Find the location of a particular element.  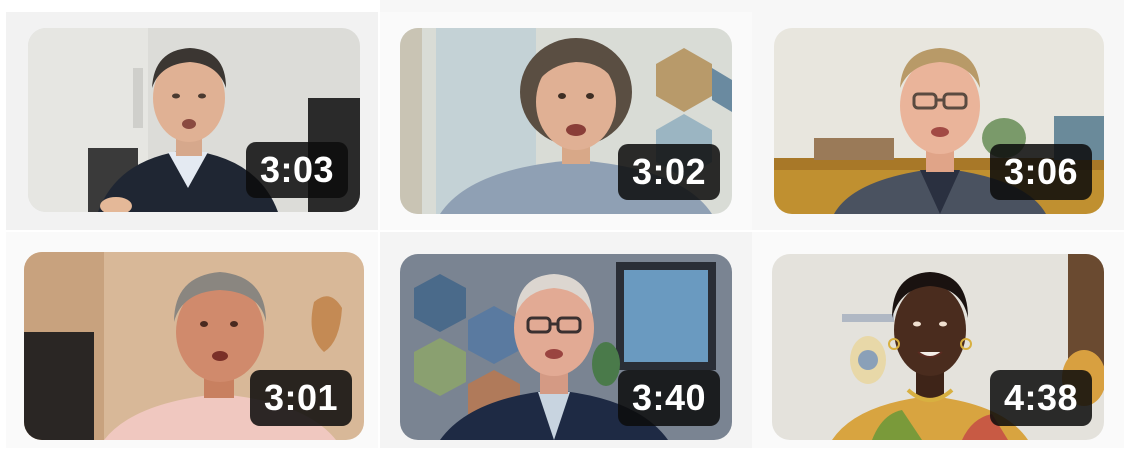

video-thumbnail-4: 3:01 is located at coordinates (194, 346).